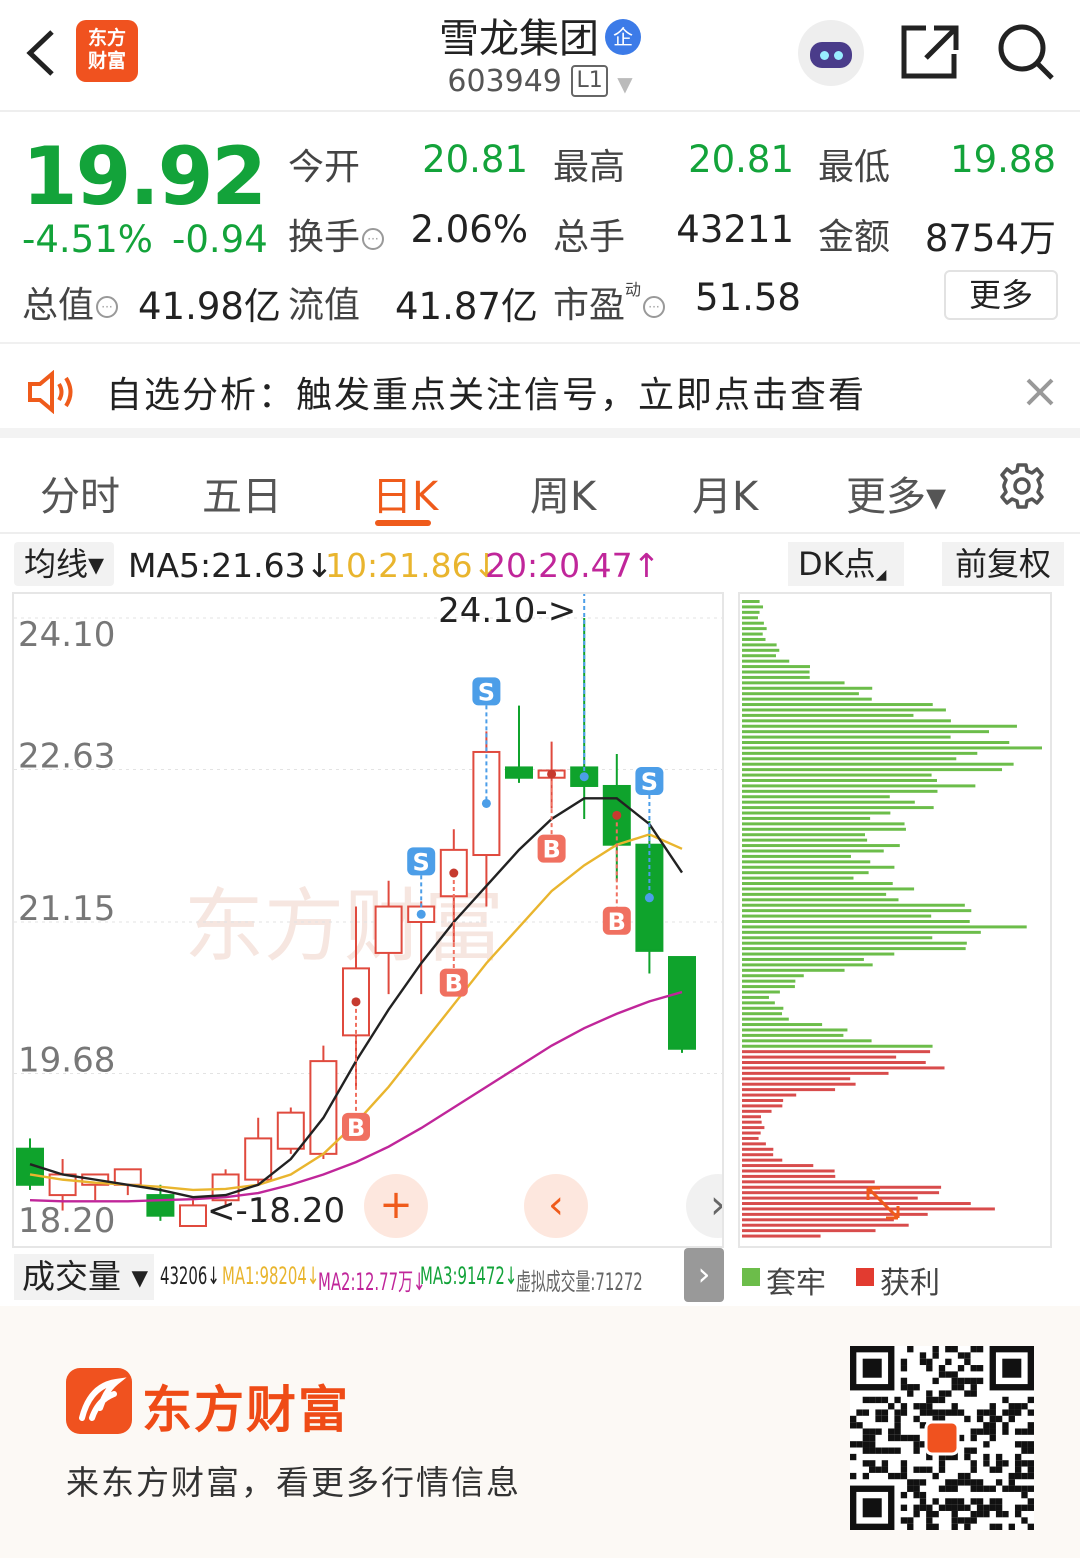 Image resolution: width=1080 pixels, height=1558 pixels. Describe the element at coordinates (563, 493) in the screenshot. I see `tab-weekly-k: 周K` at that location.